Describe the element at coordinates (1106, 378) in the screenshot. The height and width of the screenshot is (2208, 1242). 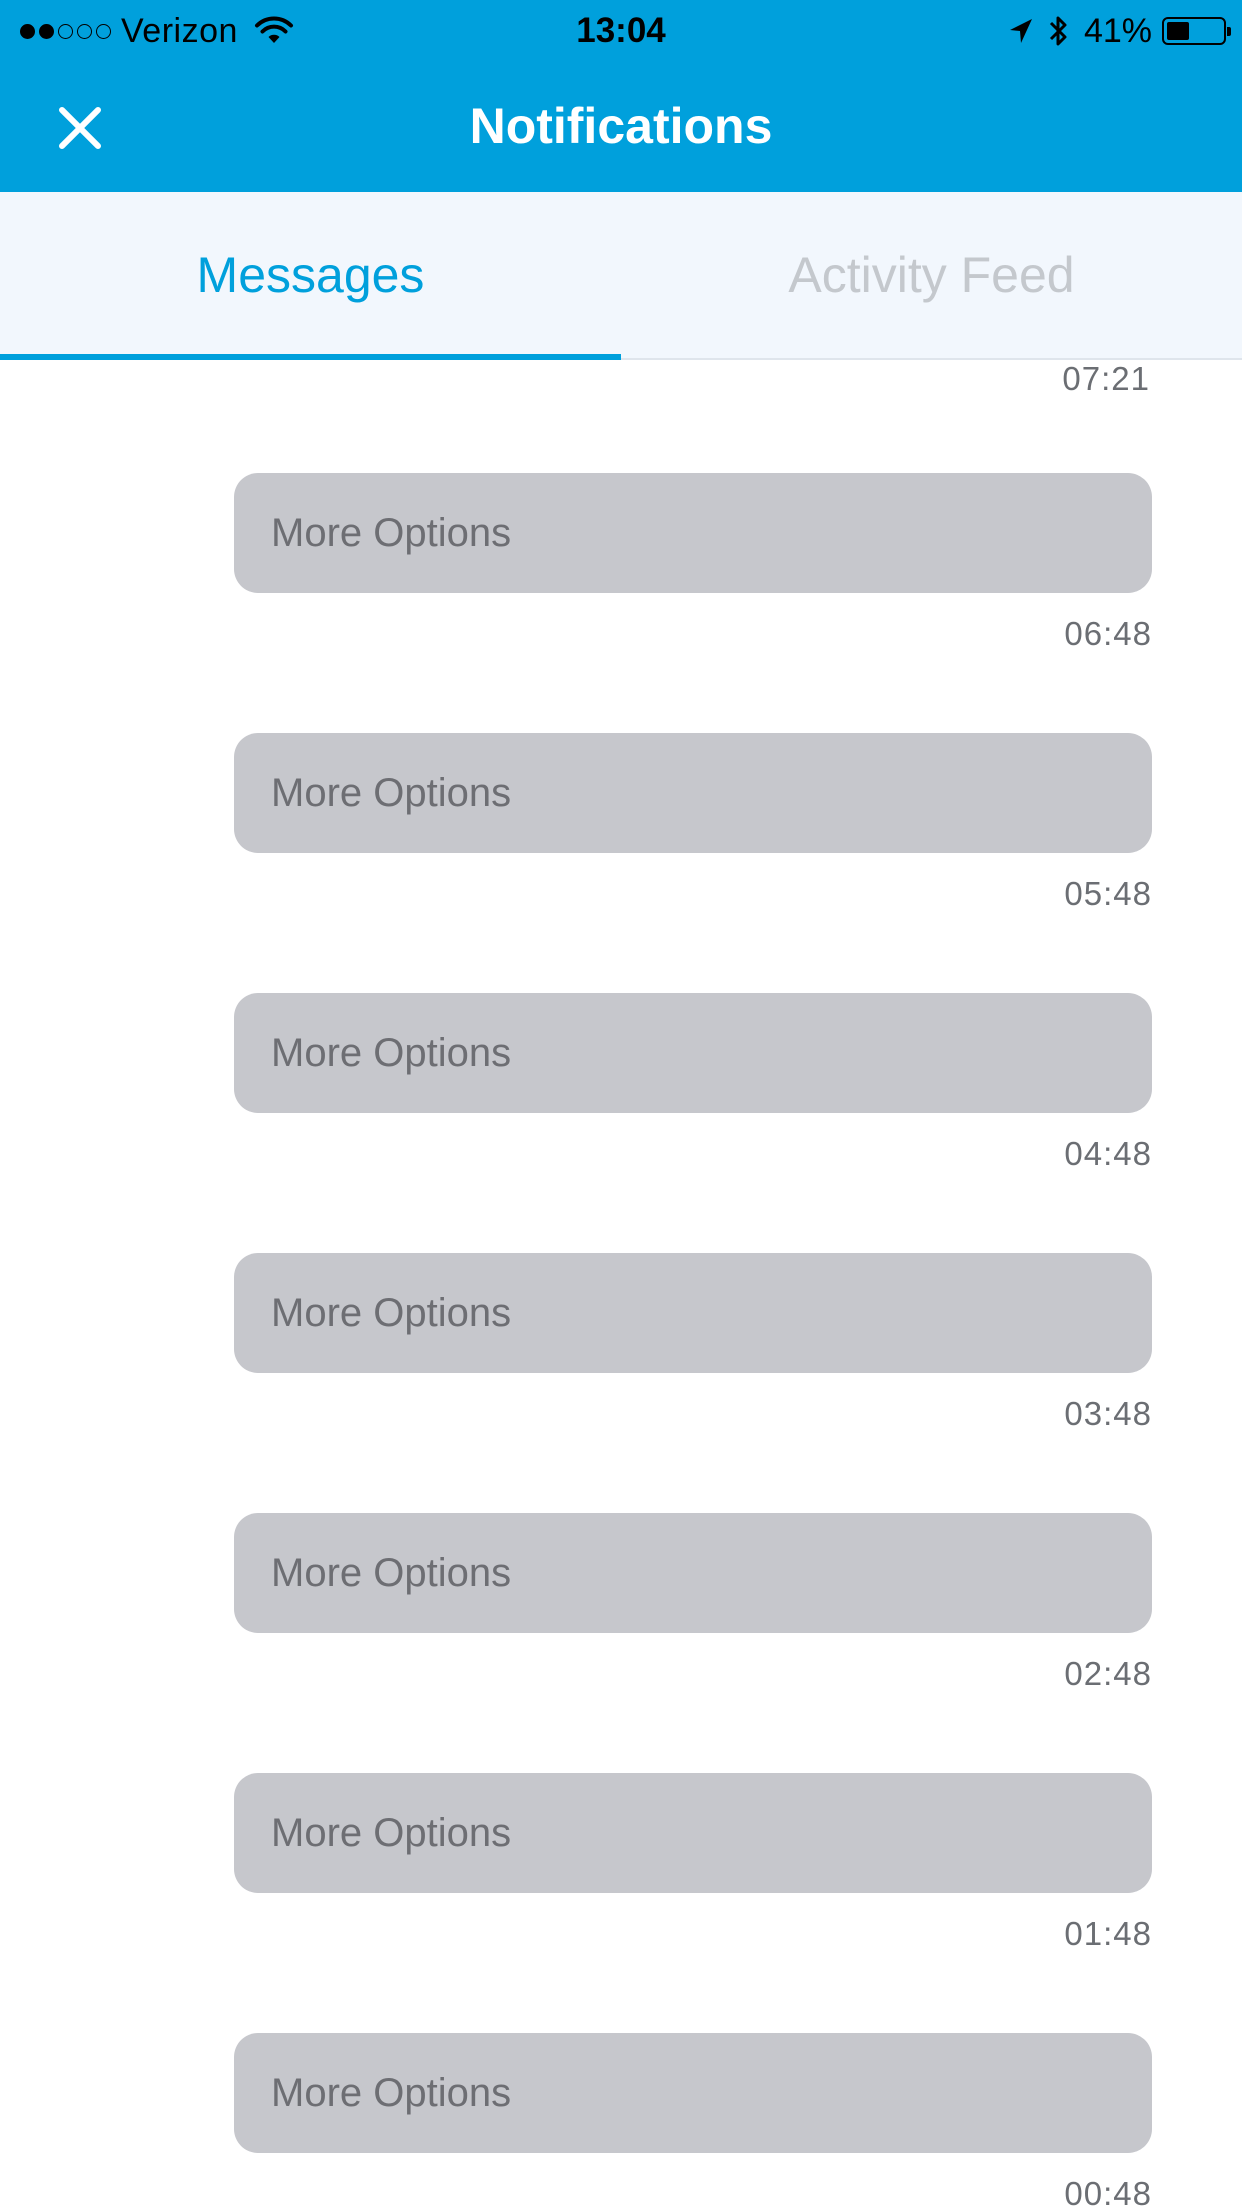
I see `message-timestamp: 07:21` at that location.